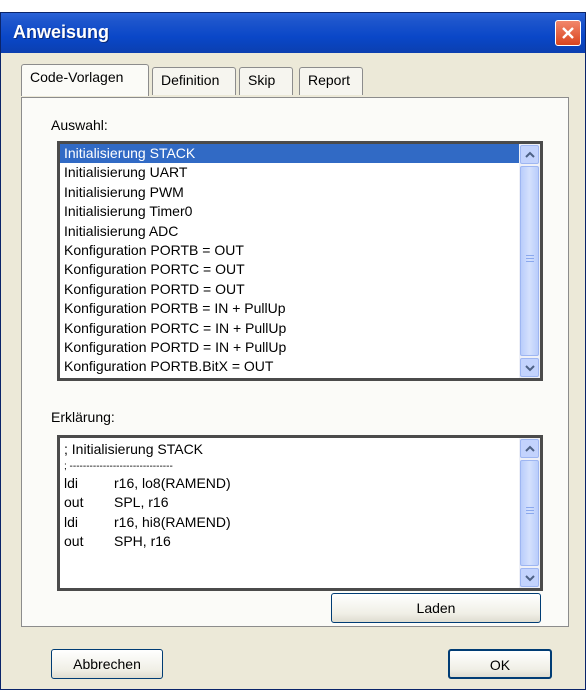 Image resolution: width=586 pixels, height=690 pixels. What do you see at coordinates (134, 449) in the screenshot?
I see `code-comment: ; Initialisierung STACK` at bounding box center [134, 449].